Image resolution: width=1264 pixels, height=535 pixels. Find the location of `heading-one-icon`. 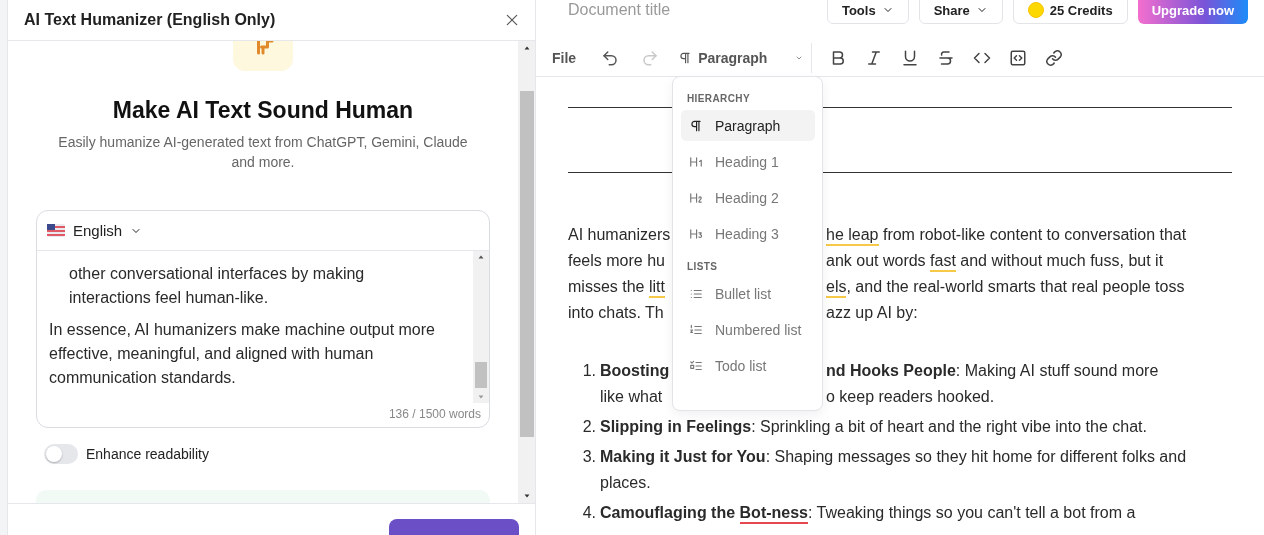

heading-one-icon is located at coordinates (696, 161).